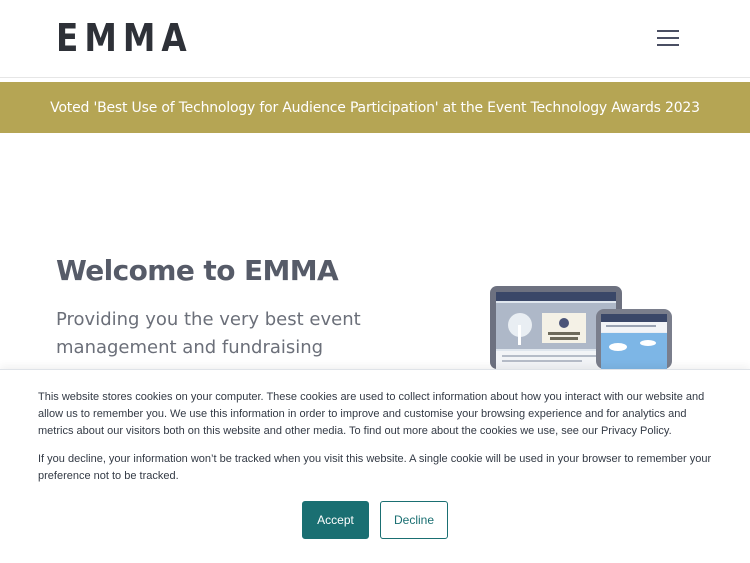 The width and height of the screenshot is (750, 563). What do you see at coordinates (197, 270) in the screenshot?
I see `hero-title: Welcome to EMMA` at bounding box center [197, 270].